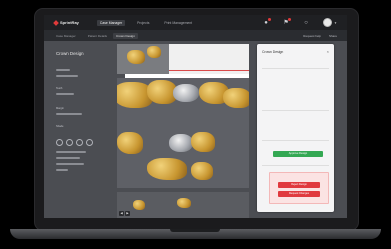  I want to click on avatar, so click(328, 22).